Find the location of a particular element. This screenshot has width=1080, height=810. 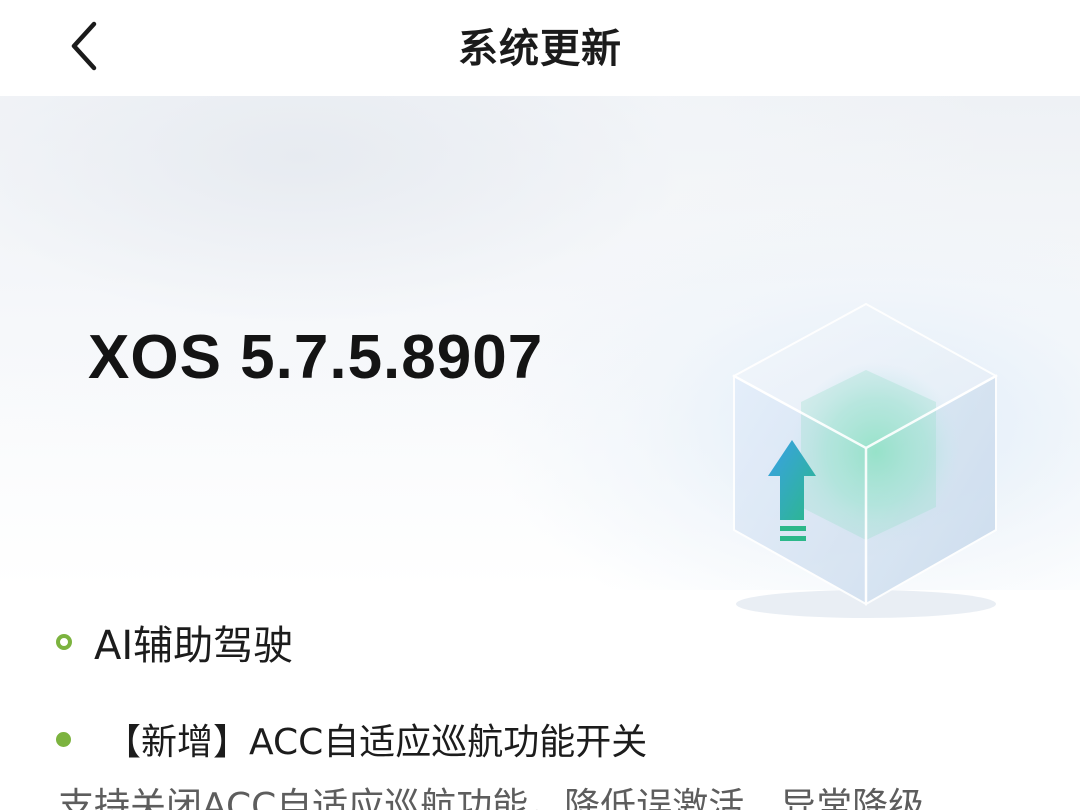

top-nav-bar: 系统更新 is located at coordinates (540, 48).